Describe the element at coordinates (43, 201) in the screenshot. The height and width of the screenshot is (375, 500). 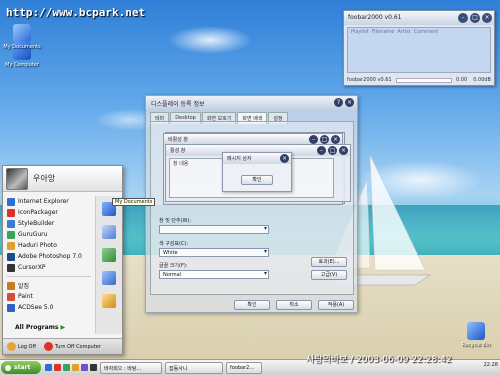
I see `menu-item-label: Internet Explorer` at that location.